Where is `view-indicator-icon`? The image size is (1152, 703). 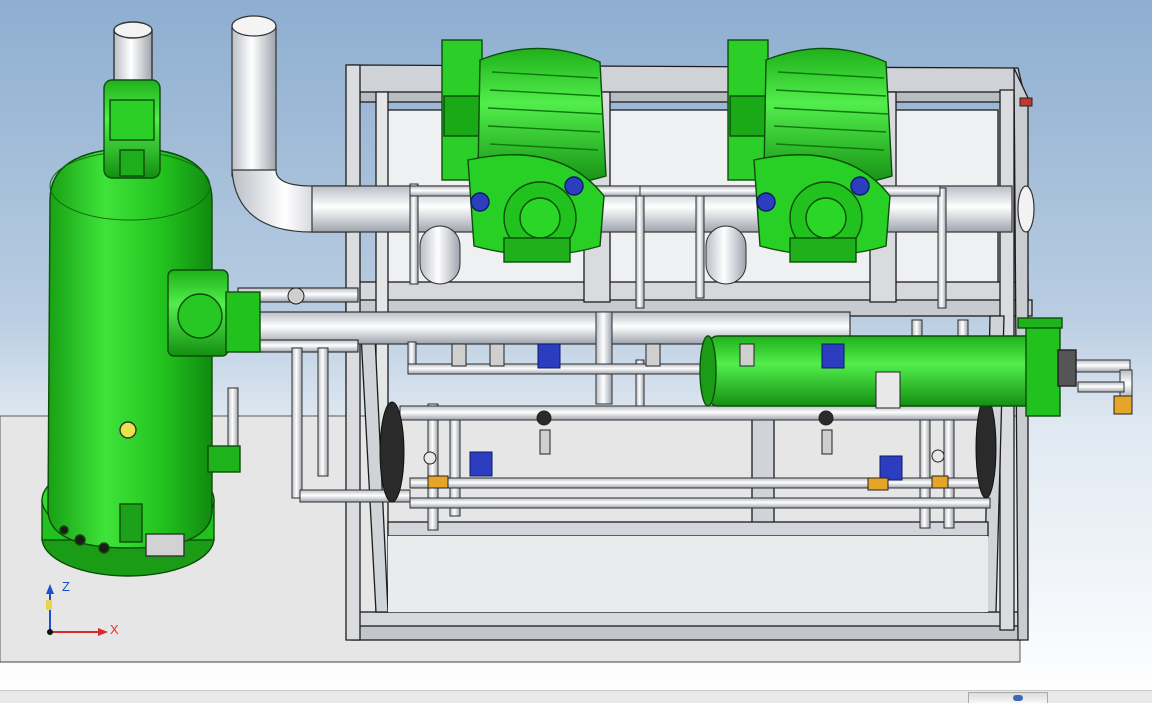 view-indicator-icon is located at coordinates (1018, 698).